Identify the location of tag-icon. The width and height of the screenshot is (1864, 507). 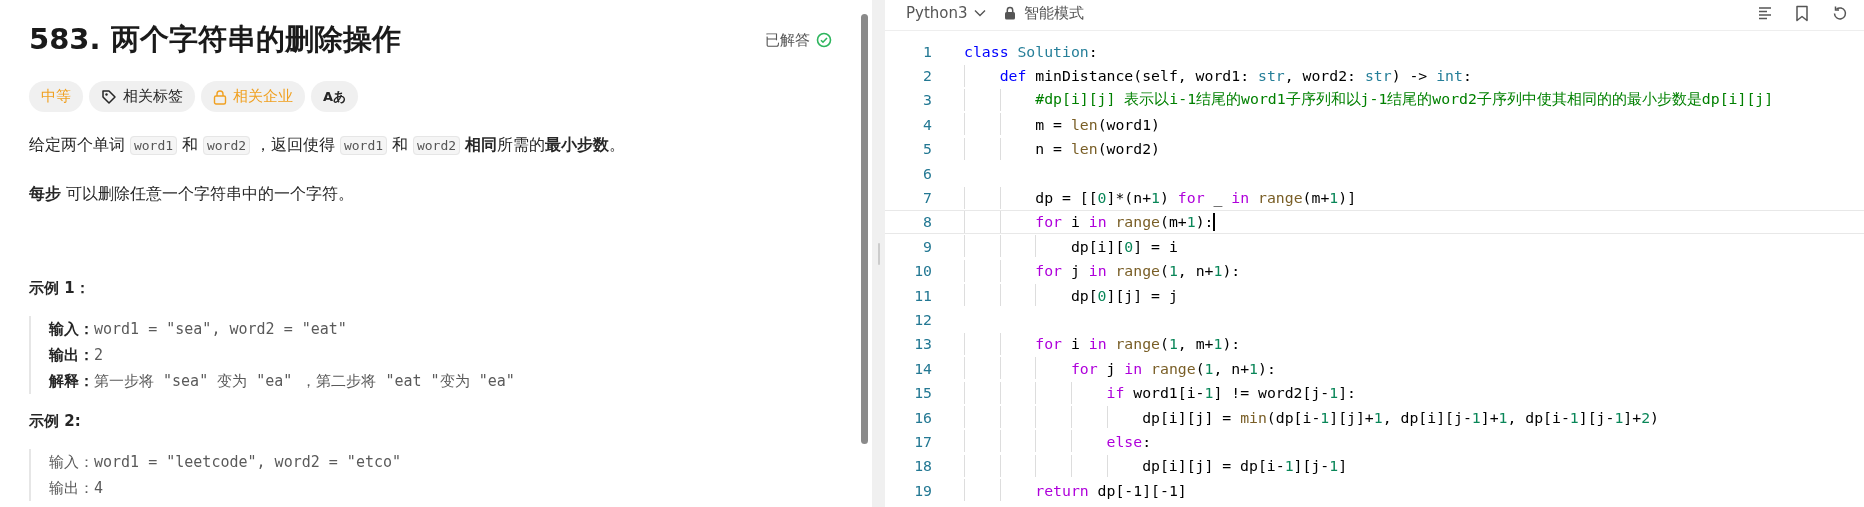
(109, 96).